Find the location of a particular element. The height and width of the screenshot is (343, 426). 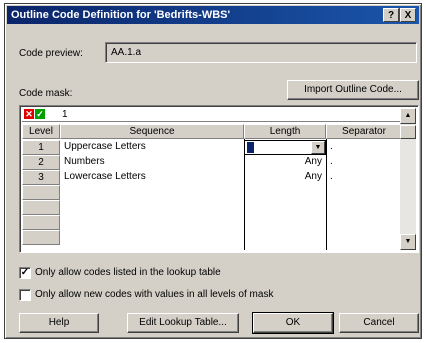

check-icon: ✓ is located at coordinates (40, 114).